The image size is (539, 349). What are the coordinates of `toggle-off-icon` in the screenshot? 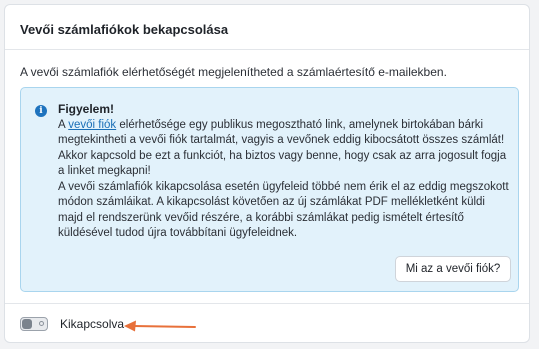 It's located at (41, 323).